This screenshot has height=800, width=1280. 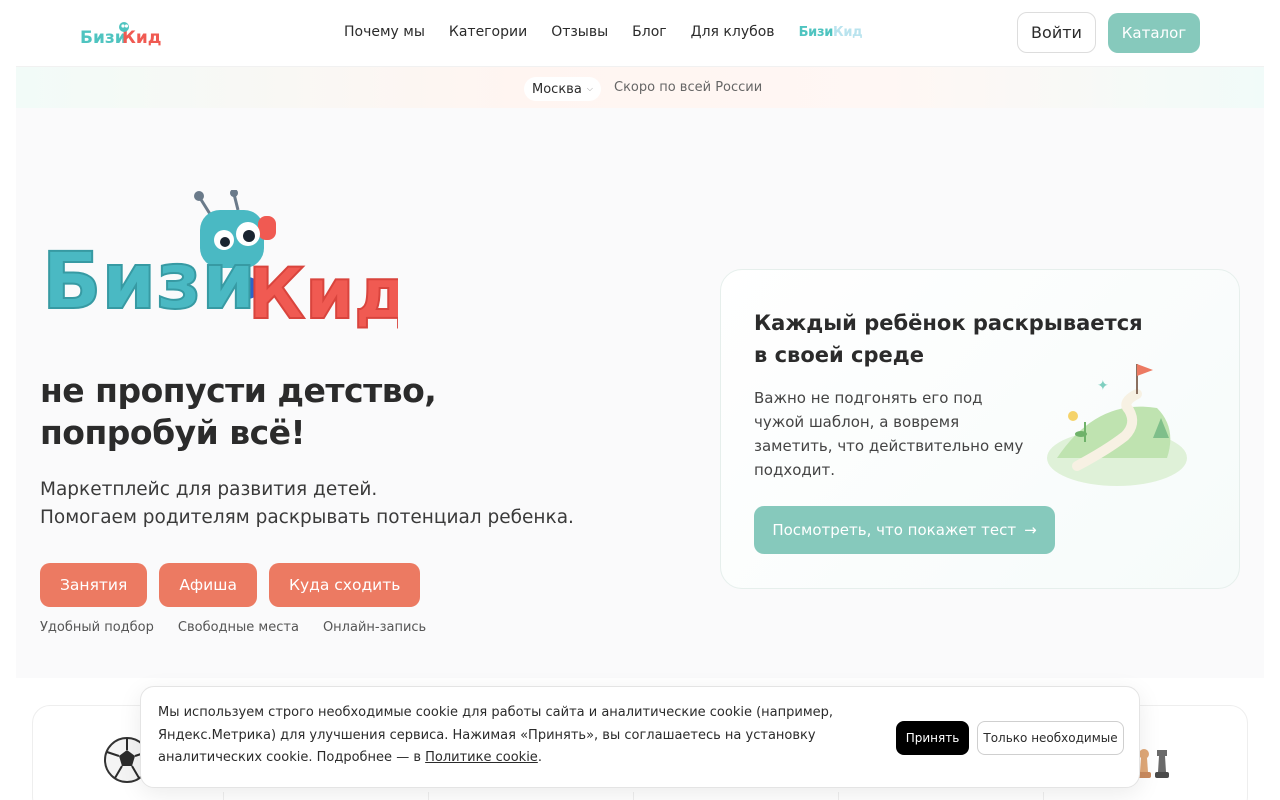 What do you see at coordinates (238, 627) in the screenshot?
I see `feature-item: Свободные места` at bounding box center [238, 627].